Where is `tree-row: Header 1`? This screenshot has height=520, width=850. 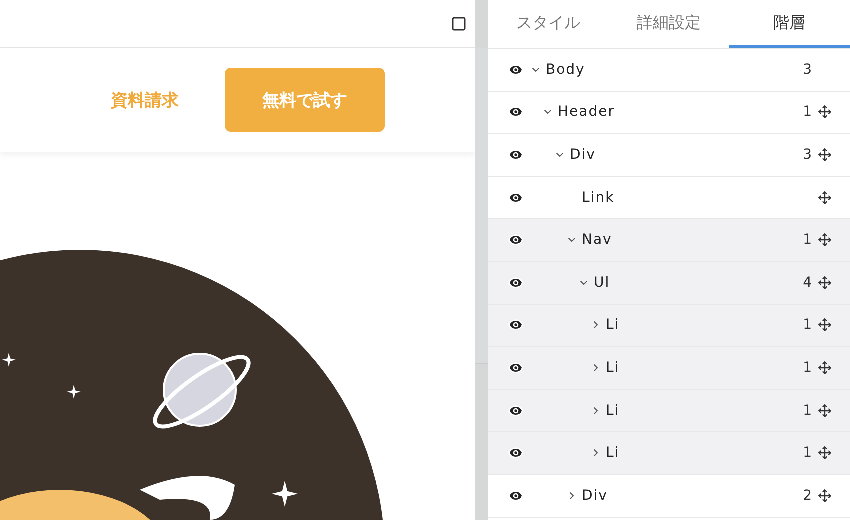 tree-row: Header 1 is located at coordinates (669, 113).